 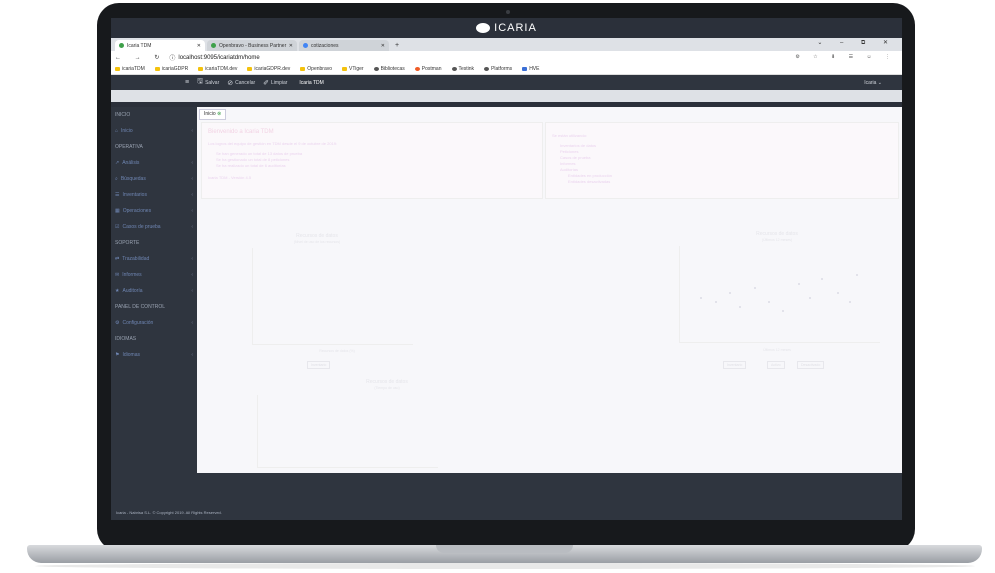 I want to click on sidebar-item: ☰ Inventarios ‹, so click(x=154, y=195).